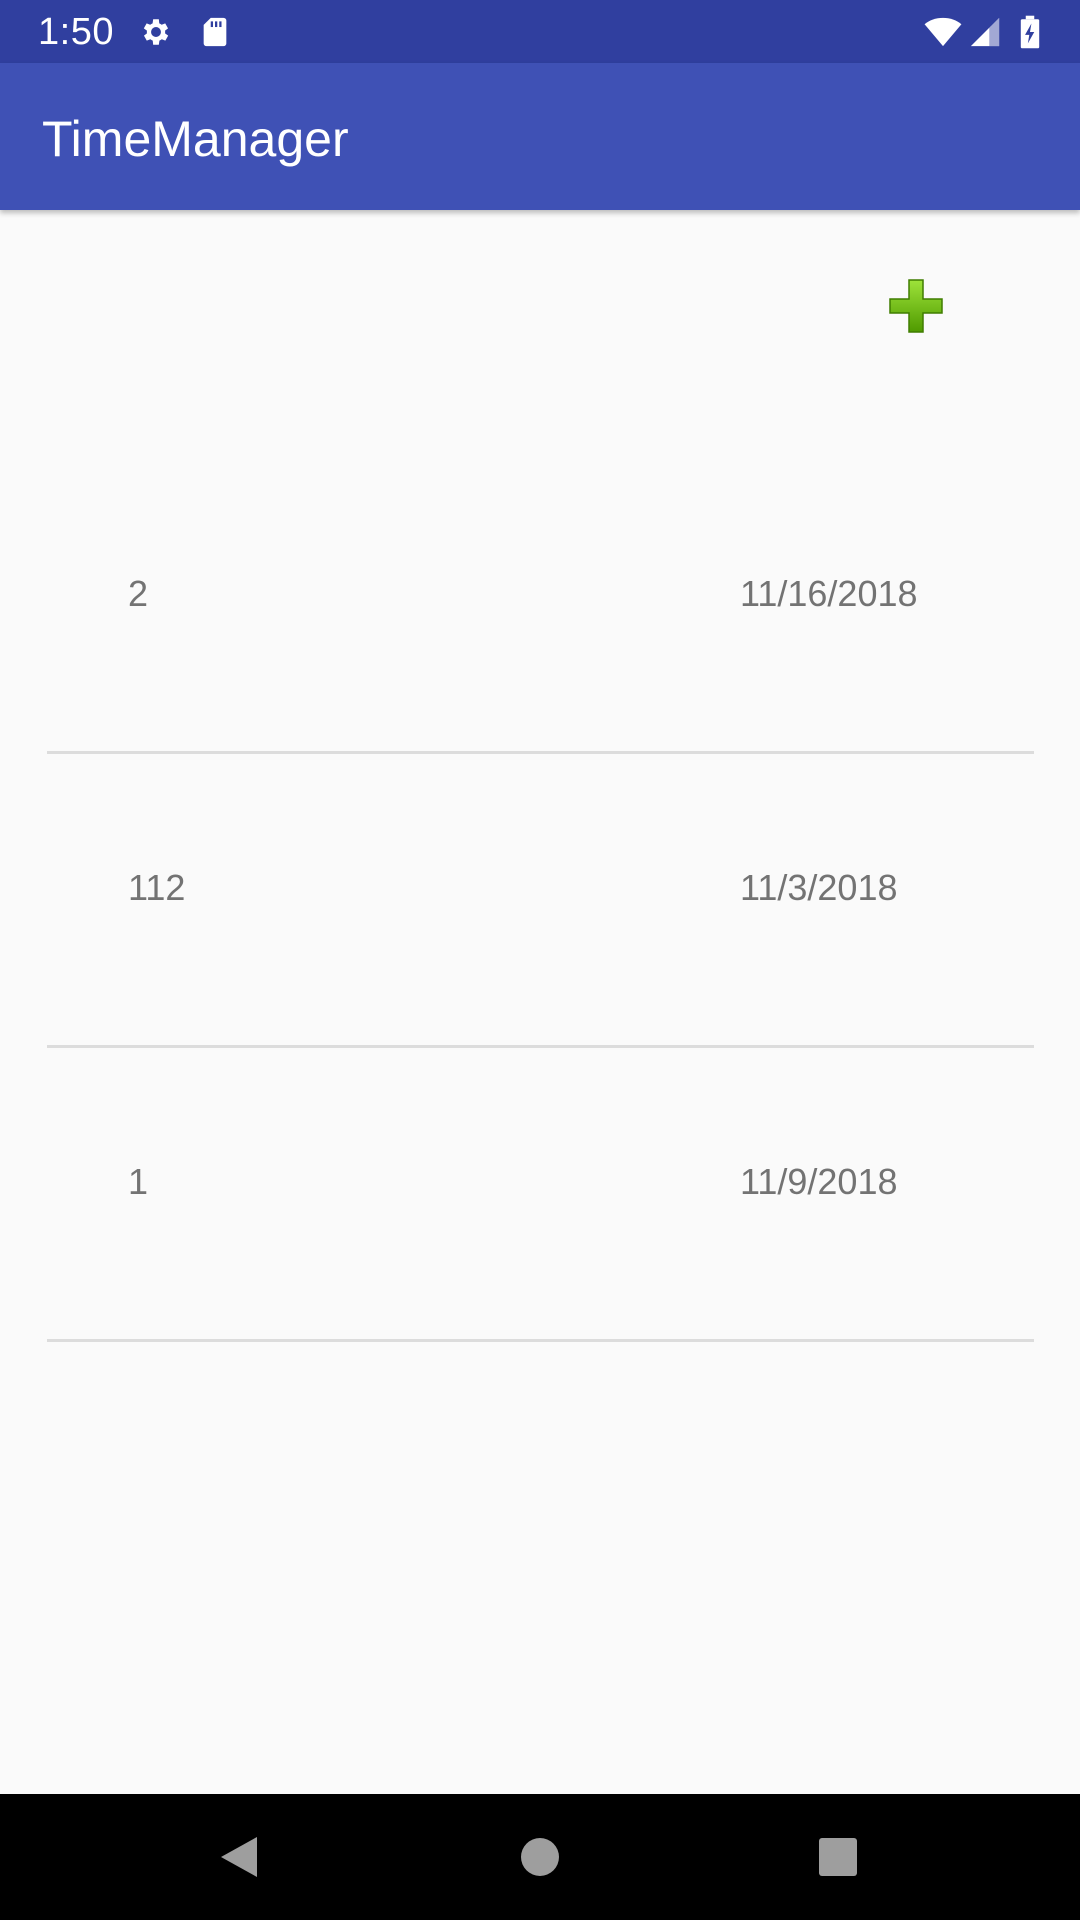 This screenshot has width=1080, height=1920. What do you see at coordinates (156, 32) in the screenshot?
I see `gear-icon` at bounding box center [156, 32].